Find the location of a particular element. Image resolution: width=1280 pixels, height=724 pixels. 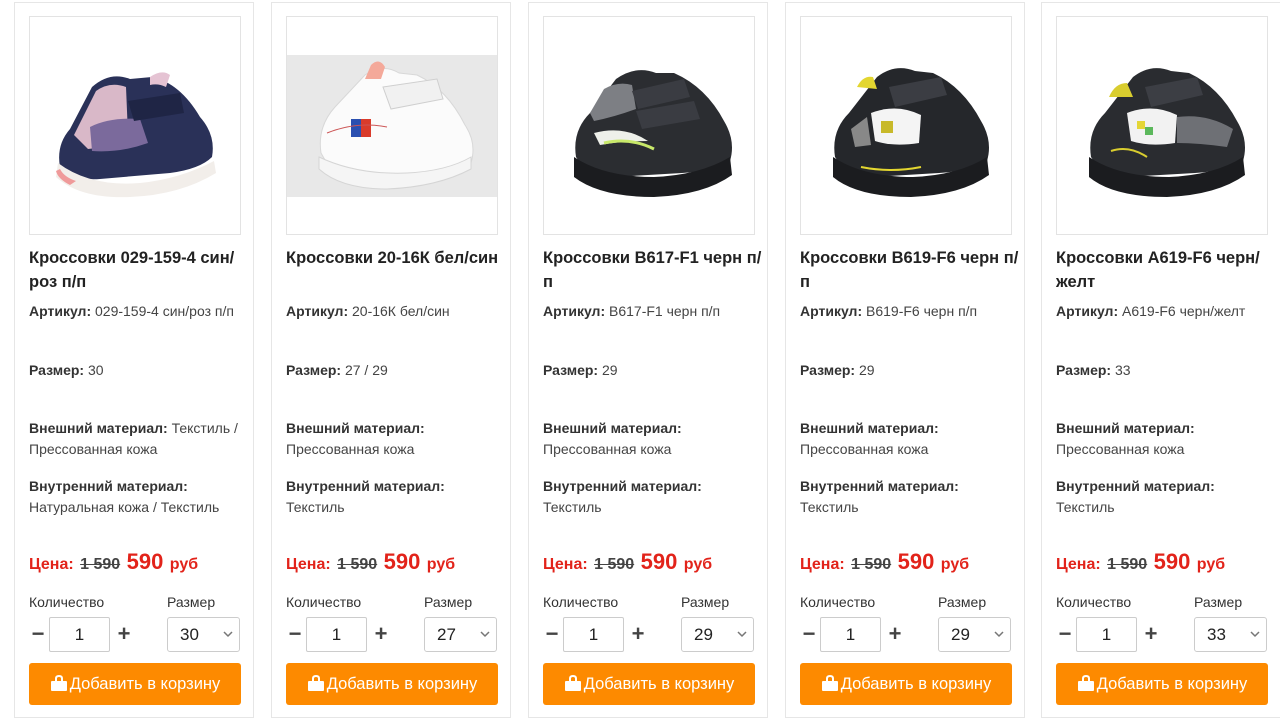

size-select: 33 is located at coordinates (1230, 634).